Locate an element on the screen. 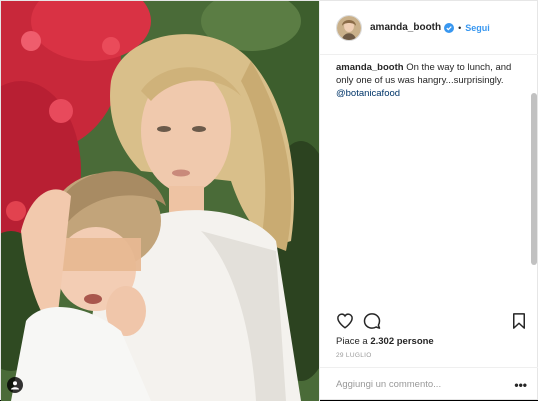 The height and width of the screenshot is (401, 538). follow-button: Segui is located at coordinates (477, 28).